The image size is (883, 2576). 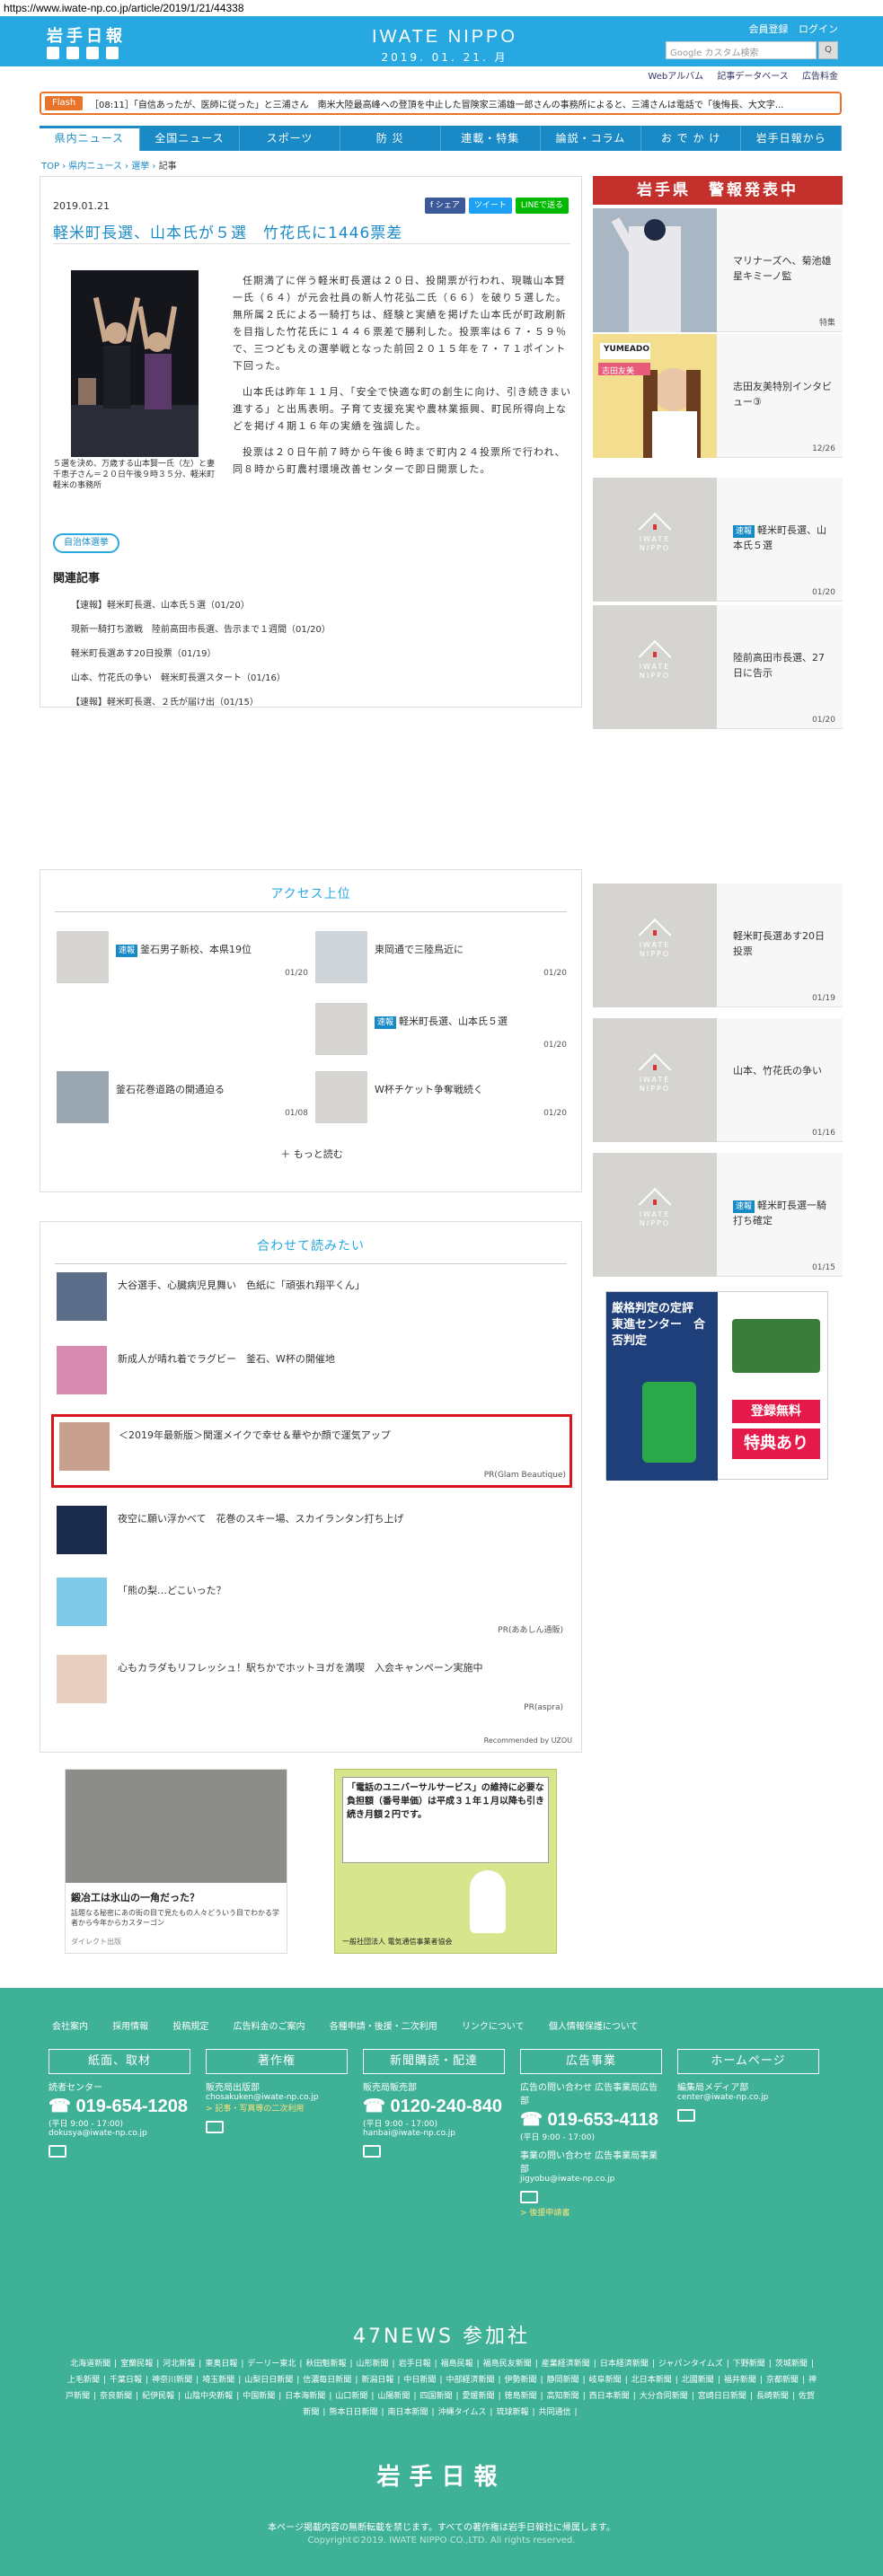 I want to click on search-button: Q, so click(x=828, y=50).